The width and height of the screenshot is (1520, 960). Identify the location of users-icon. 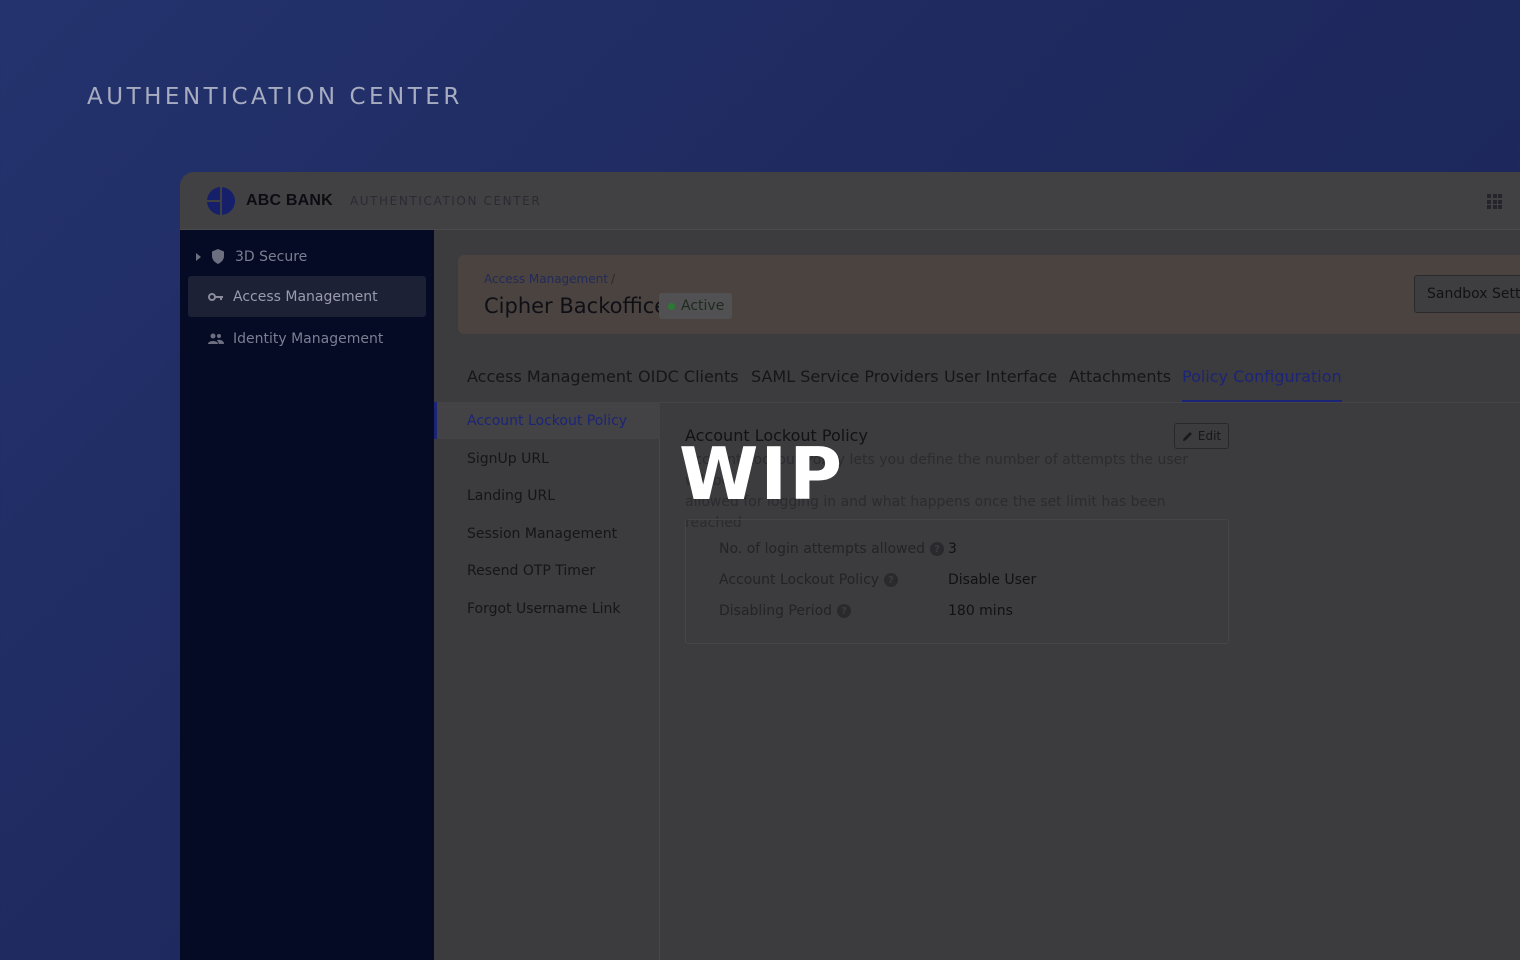
(216, 339).